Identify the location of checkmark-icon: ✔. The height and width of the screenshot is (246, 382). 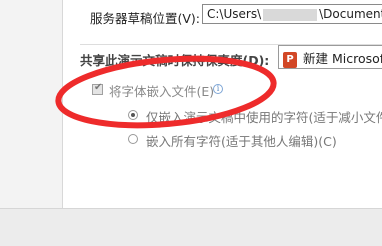
(98, 87).